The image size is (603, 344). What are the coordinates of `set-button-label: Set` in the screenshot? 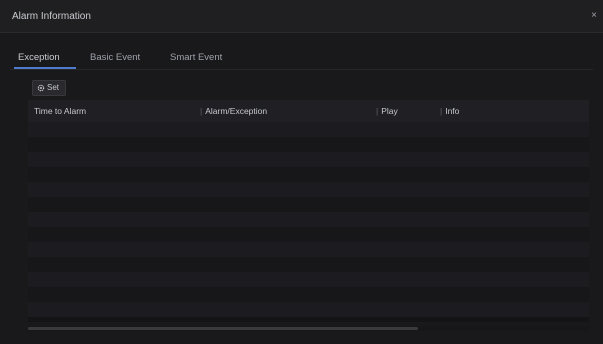 It's located at (53, 87).